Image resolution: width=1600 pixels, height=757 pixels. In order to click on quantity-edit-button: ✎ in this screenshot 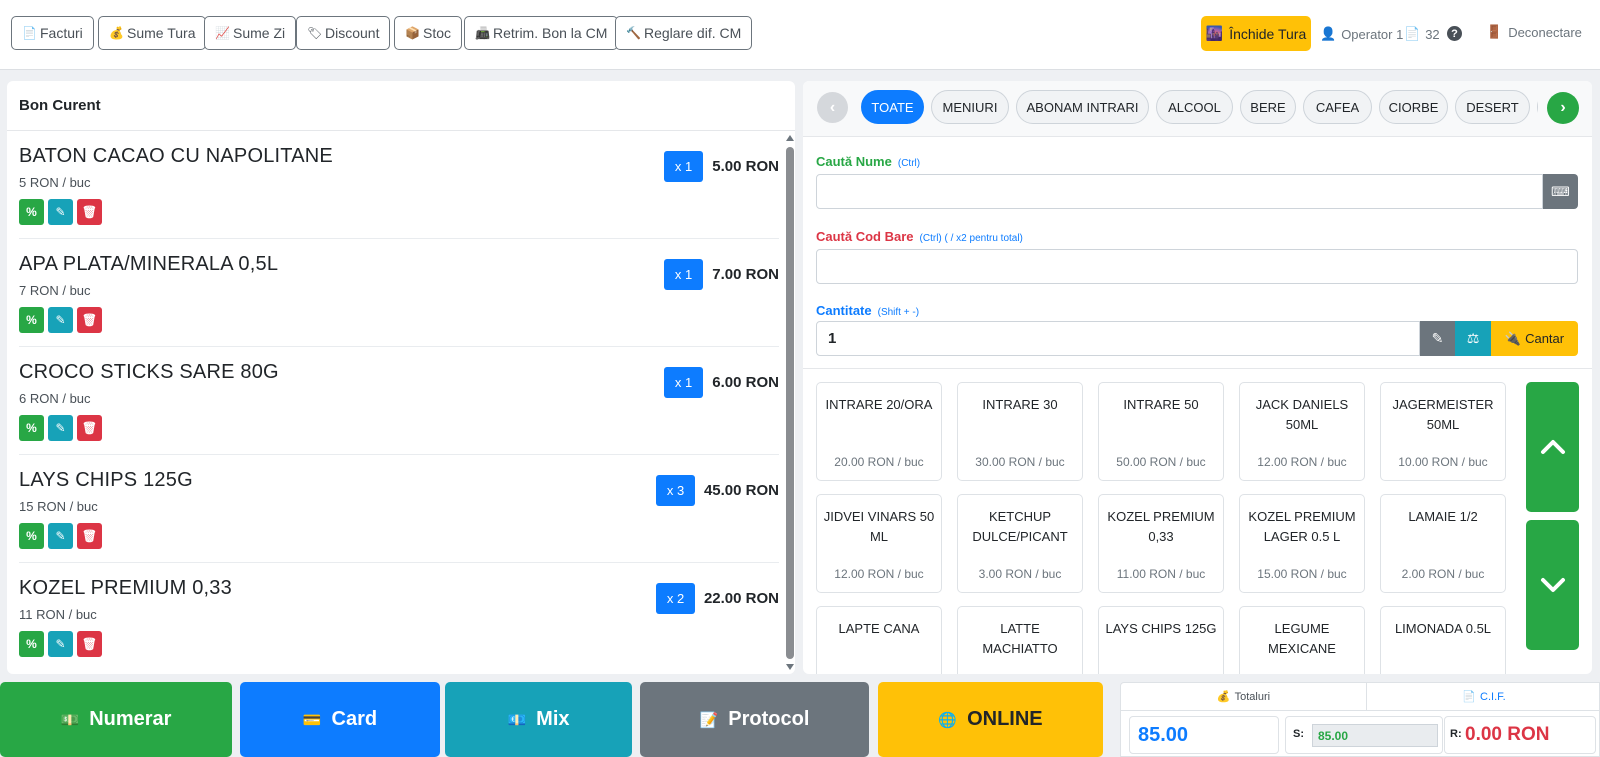, I will do `click(1437, 338)`.